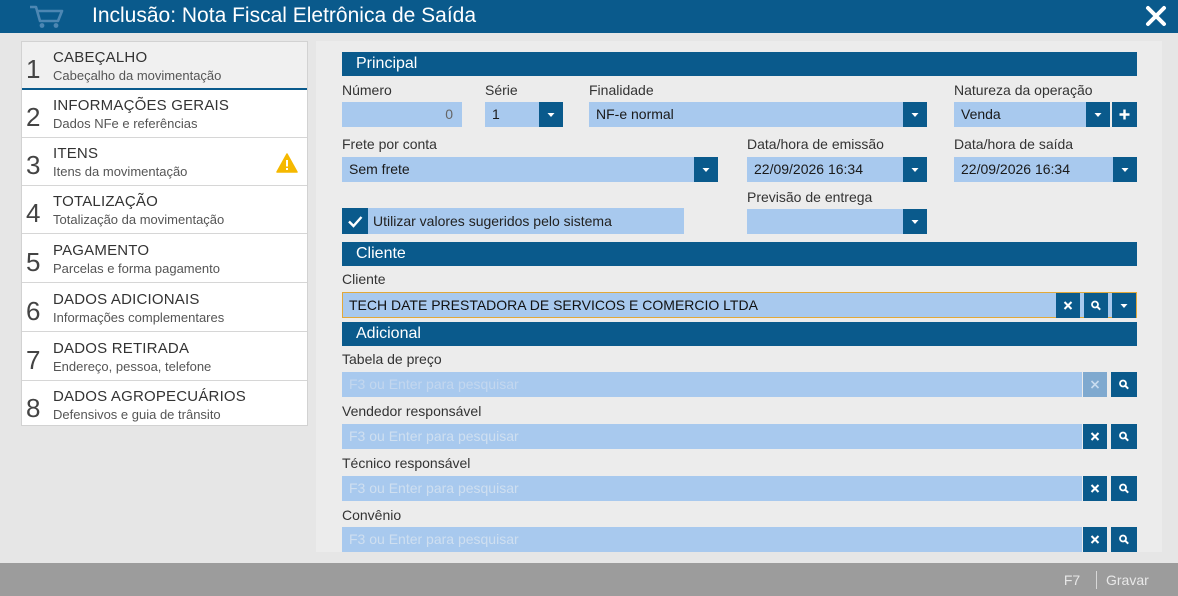  I want to click on tabela-clear-button, so click(1095, 384).